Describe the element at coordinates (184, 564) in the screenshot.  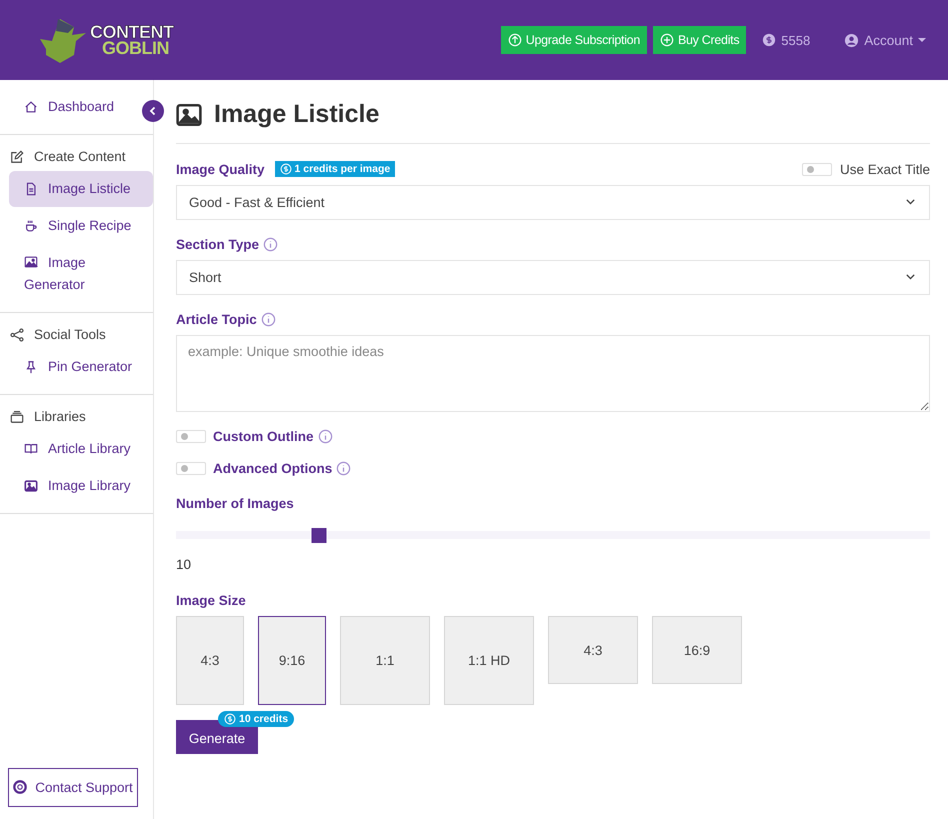
I see `slider-value: 10` at that location.